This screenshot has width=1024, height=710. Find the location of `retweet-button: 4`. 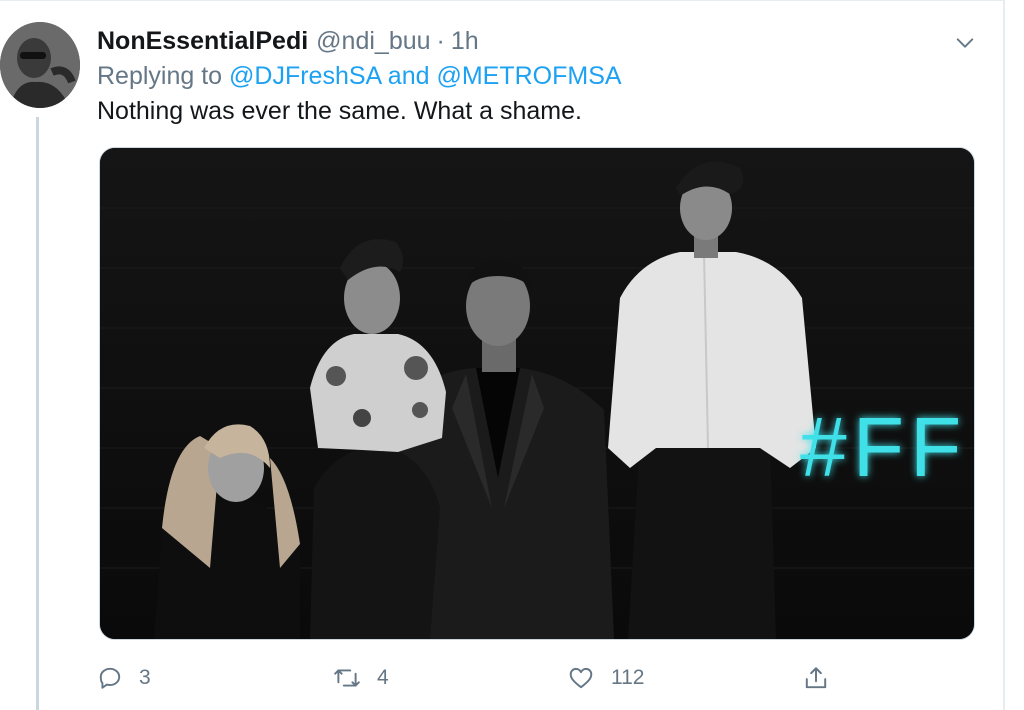

retweet-button: 4 is located at coordinates (361, 678).